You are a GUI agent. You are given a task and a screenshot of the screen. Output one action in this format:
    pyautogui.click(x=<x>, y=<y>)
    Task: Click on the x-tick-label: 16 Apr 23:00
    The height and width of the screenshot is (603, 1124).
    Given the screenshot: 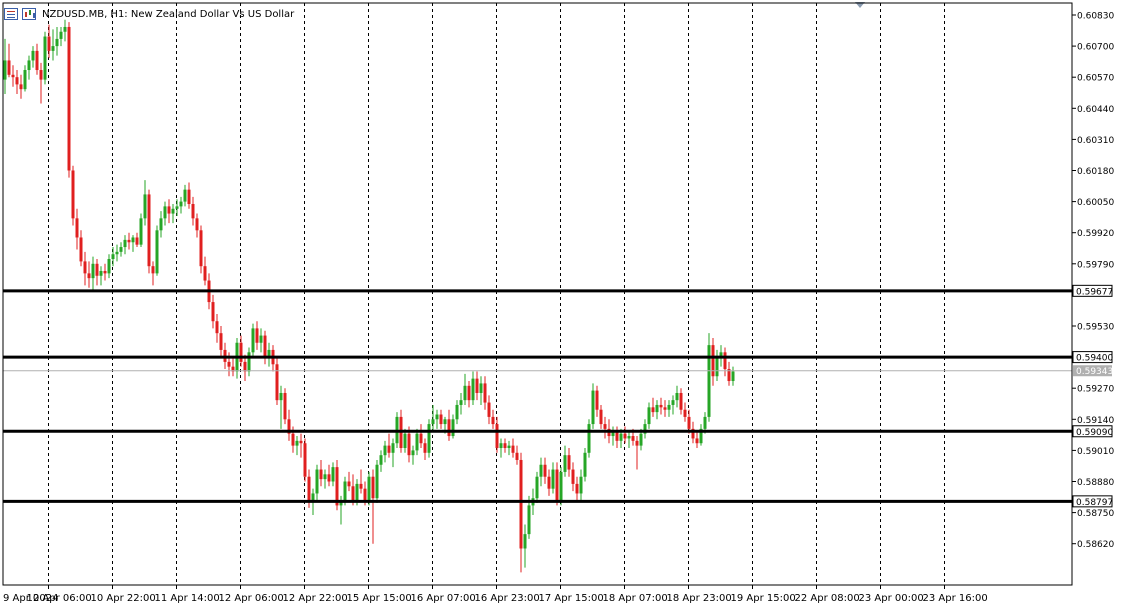 What is the action you would take?
    pyautogui.click(x=507, y=598)
    